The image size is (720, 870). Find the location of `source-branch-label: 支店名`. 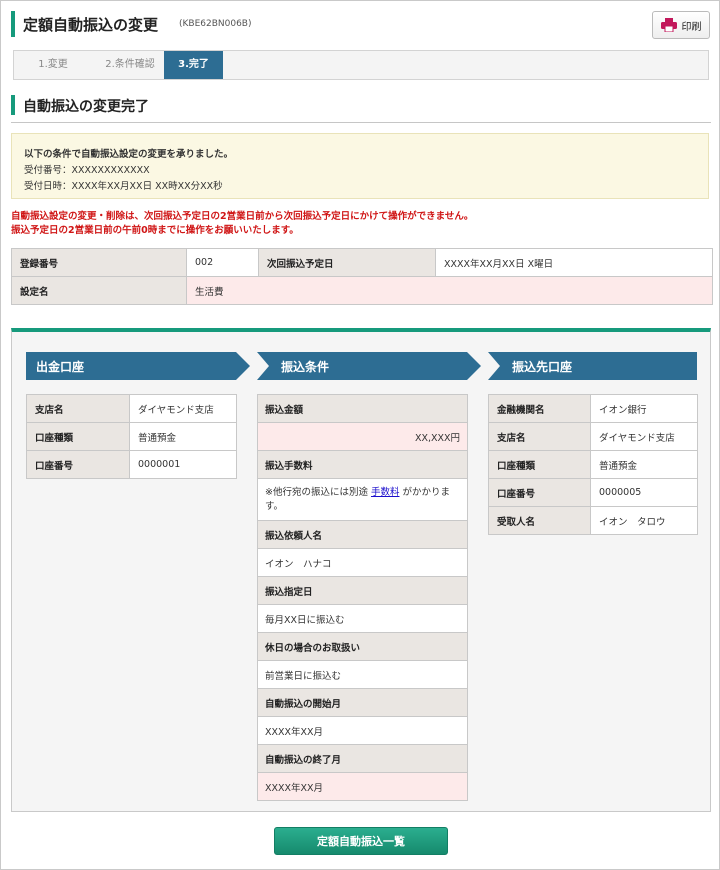

source-branch-label: 支店名 is located at coordinates (78, 408).